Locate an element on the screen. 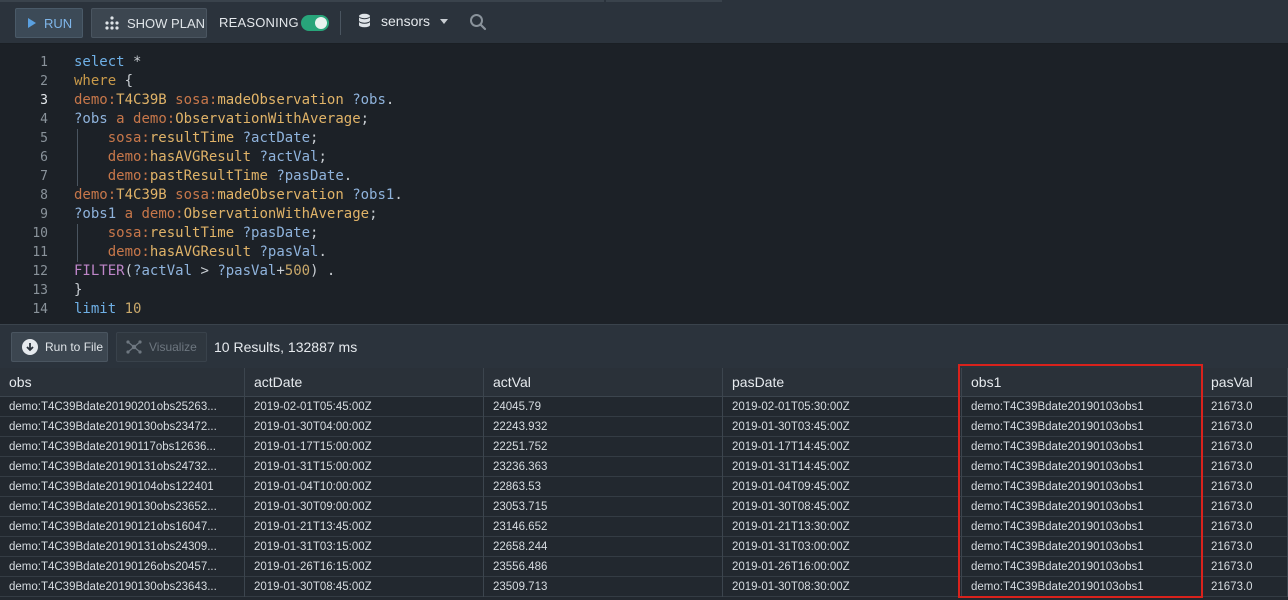 This screenshot has width=1288, height=600. cell-obs: demo:T4C39Bdate20190104obs122401 is located at coordinates (122, 487).